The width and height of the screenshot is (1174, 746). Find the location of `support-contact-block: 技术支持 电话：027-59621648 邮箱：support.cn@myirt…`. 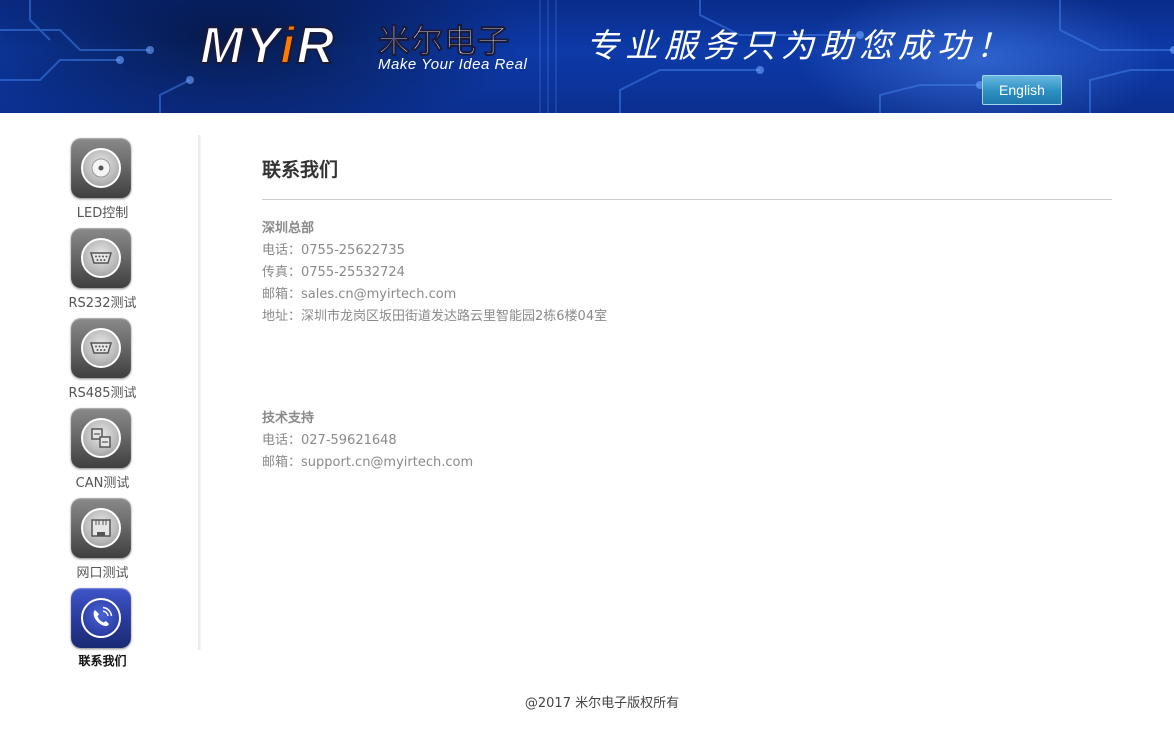

support-contact-block: 技术支持 电话：027-59621648 邮箱：support.cn@myirt… is located at coordinates (687, 441).